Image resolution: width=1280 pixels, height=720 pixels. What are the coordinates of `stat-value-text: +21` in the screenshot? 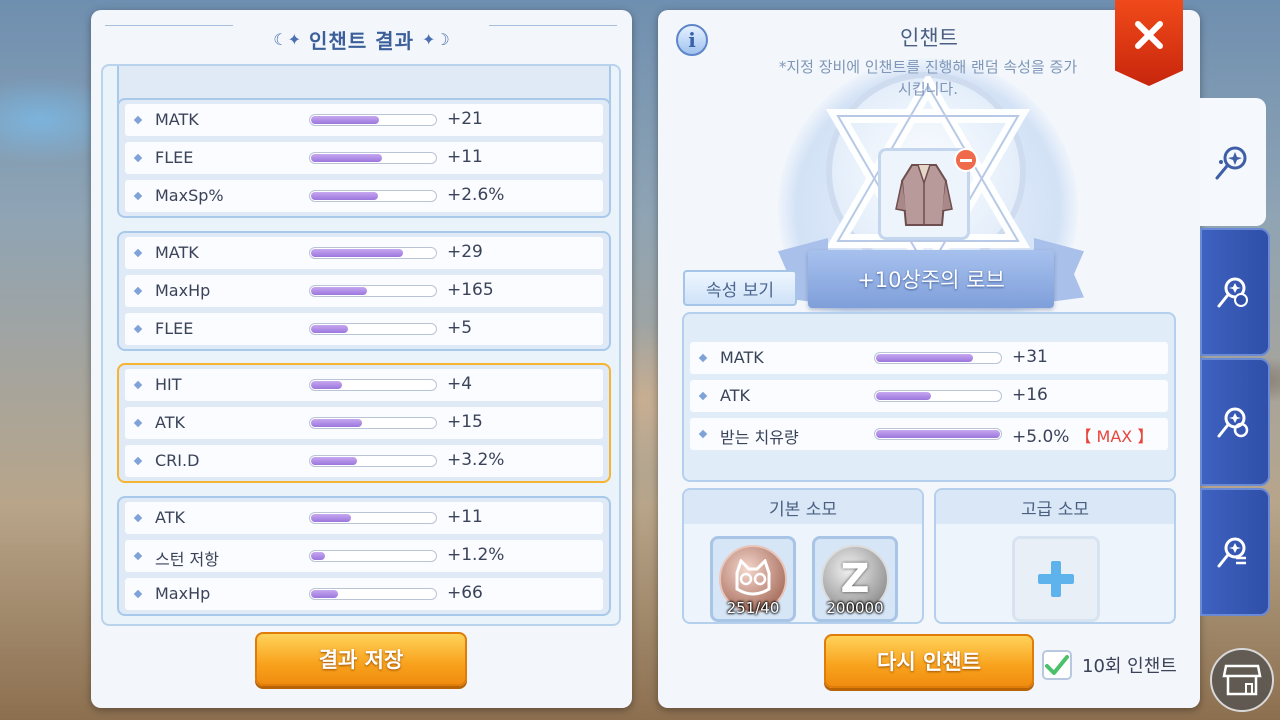 It's located at (465, 119).